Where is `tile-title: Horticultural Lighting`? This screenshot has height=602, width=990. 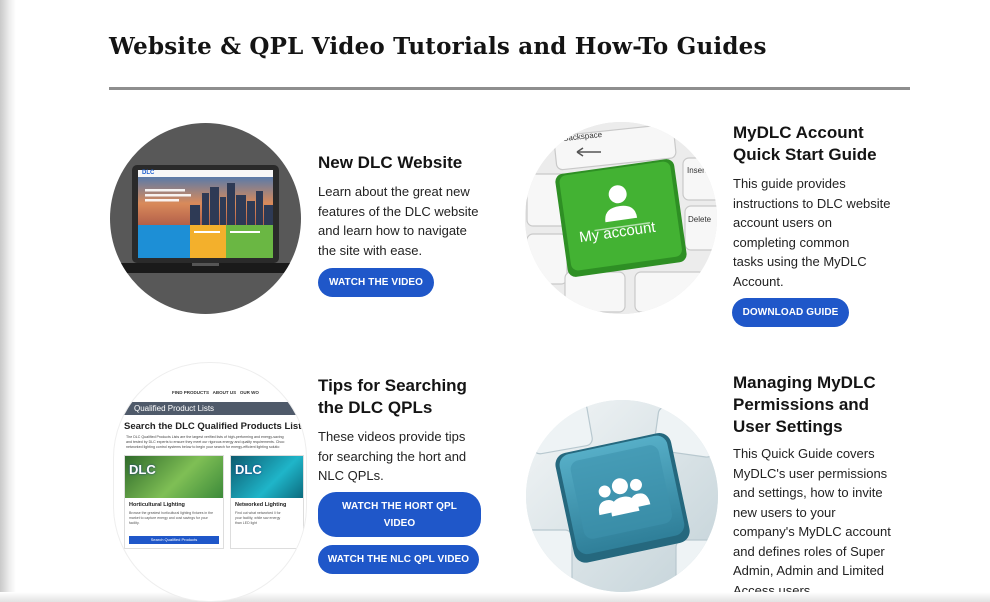
tile-title: Horticultural Lighting is located at coordinates (157, 505).